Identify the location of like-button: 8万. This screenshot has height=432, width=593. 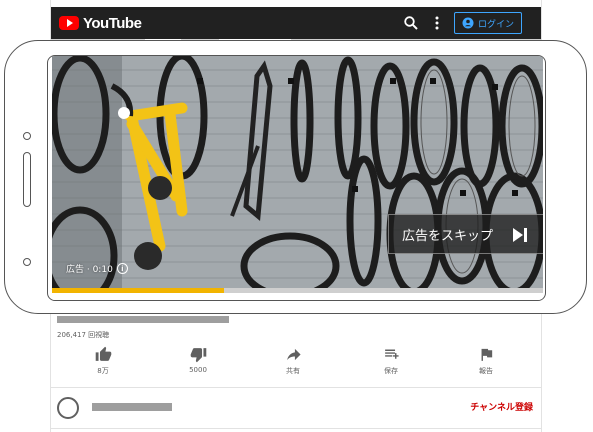
(103, 361).